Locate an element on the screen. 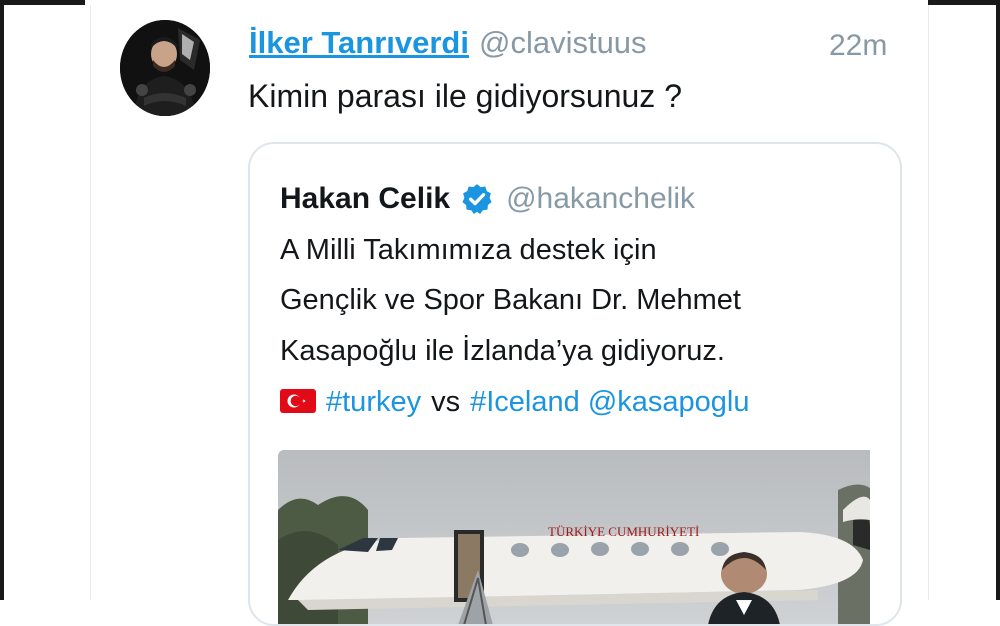 This screenshot has width=1000, height=626. window-frame-right is located at coordinates (998, 300).